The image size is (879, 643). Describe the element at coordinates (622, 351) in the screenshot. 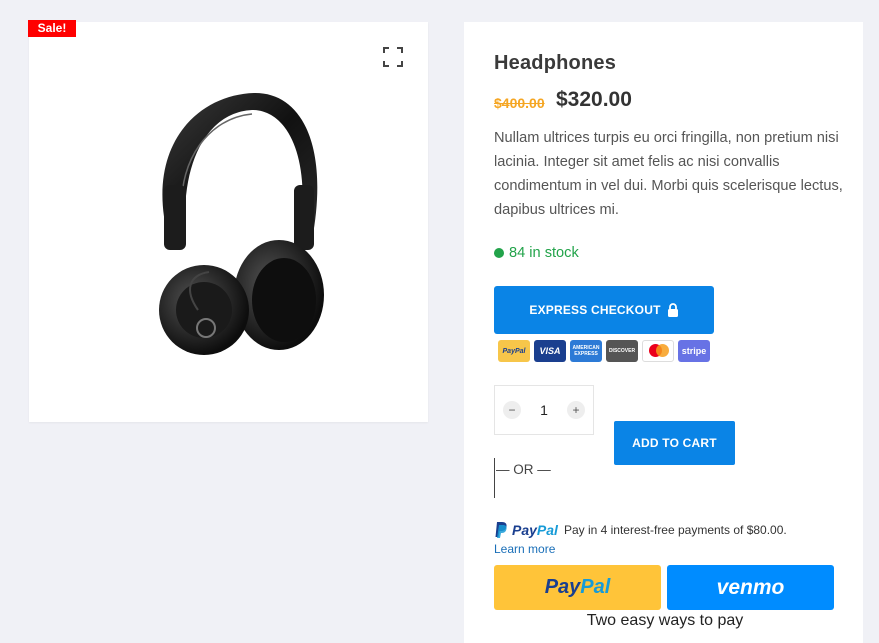

I see `discover-card-icon: DISCOVER` at that location.